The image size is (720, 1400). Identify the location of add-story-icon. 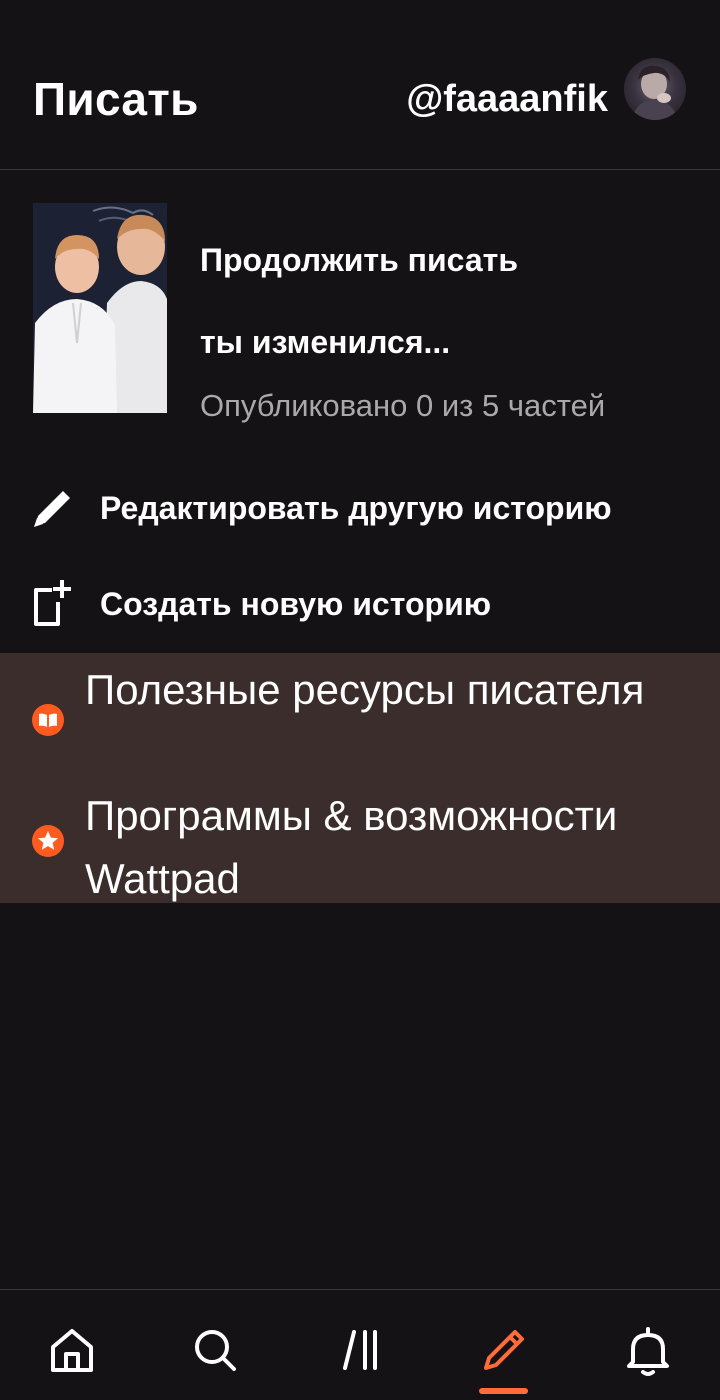
(52, 603).